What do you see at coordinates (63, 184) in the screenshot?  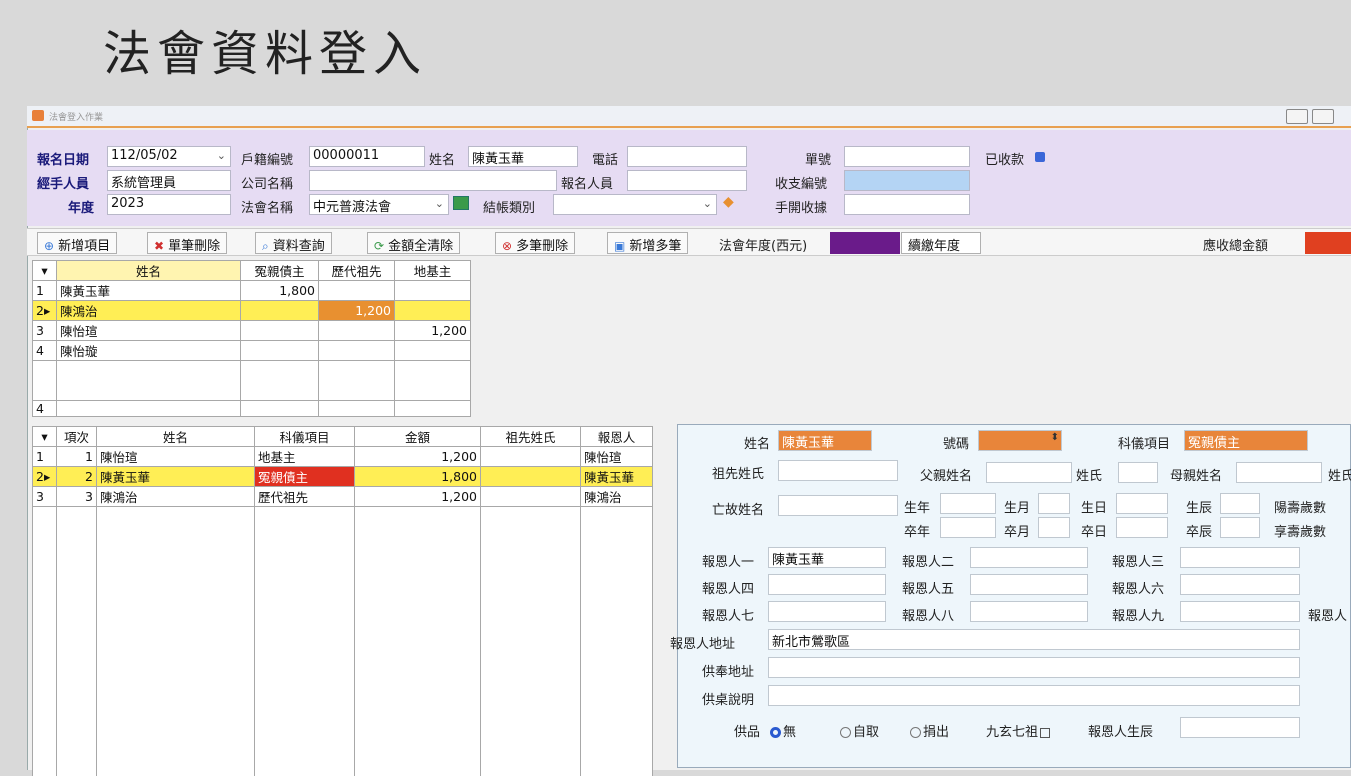 I see `handler-label: 經手人員` at bounding box center [63, 184].